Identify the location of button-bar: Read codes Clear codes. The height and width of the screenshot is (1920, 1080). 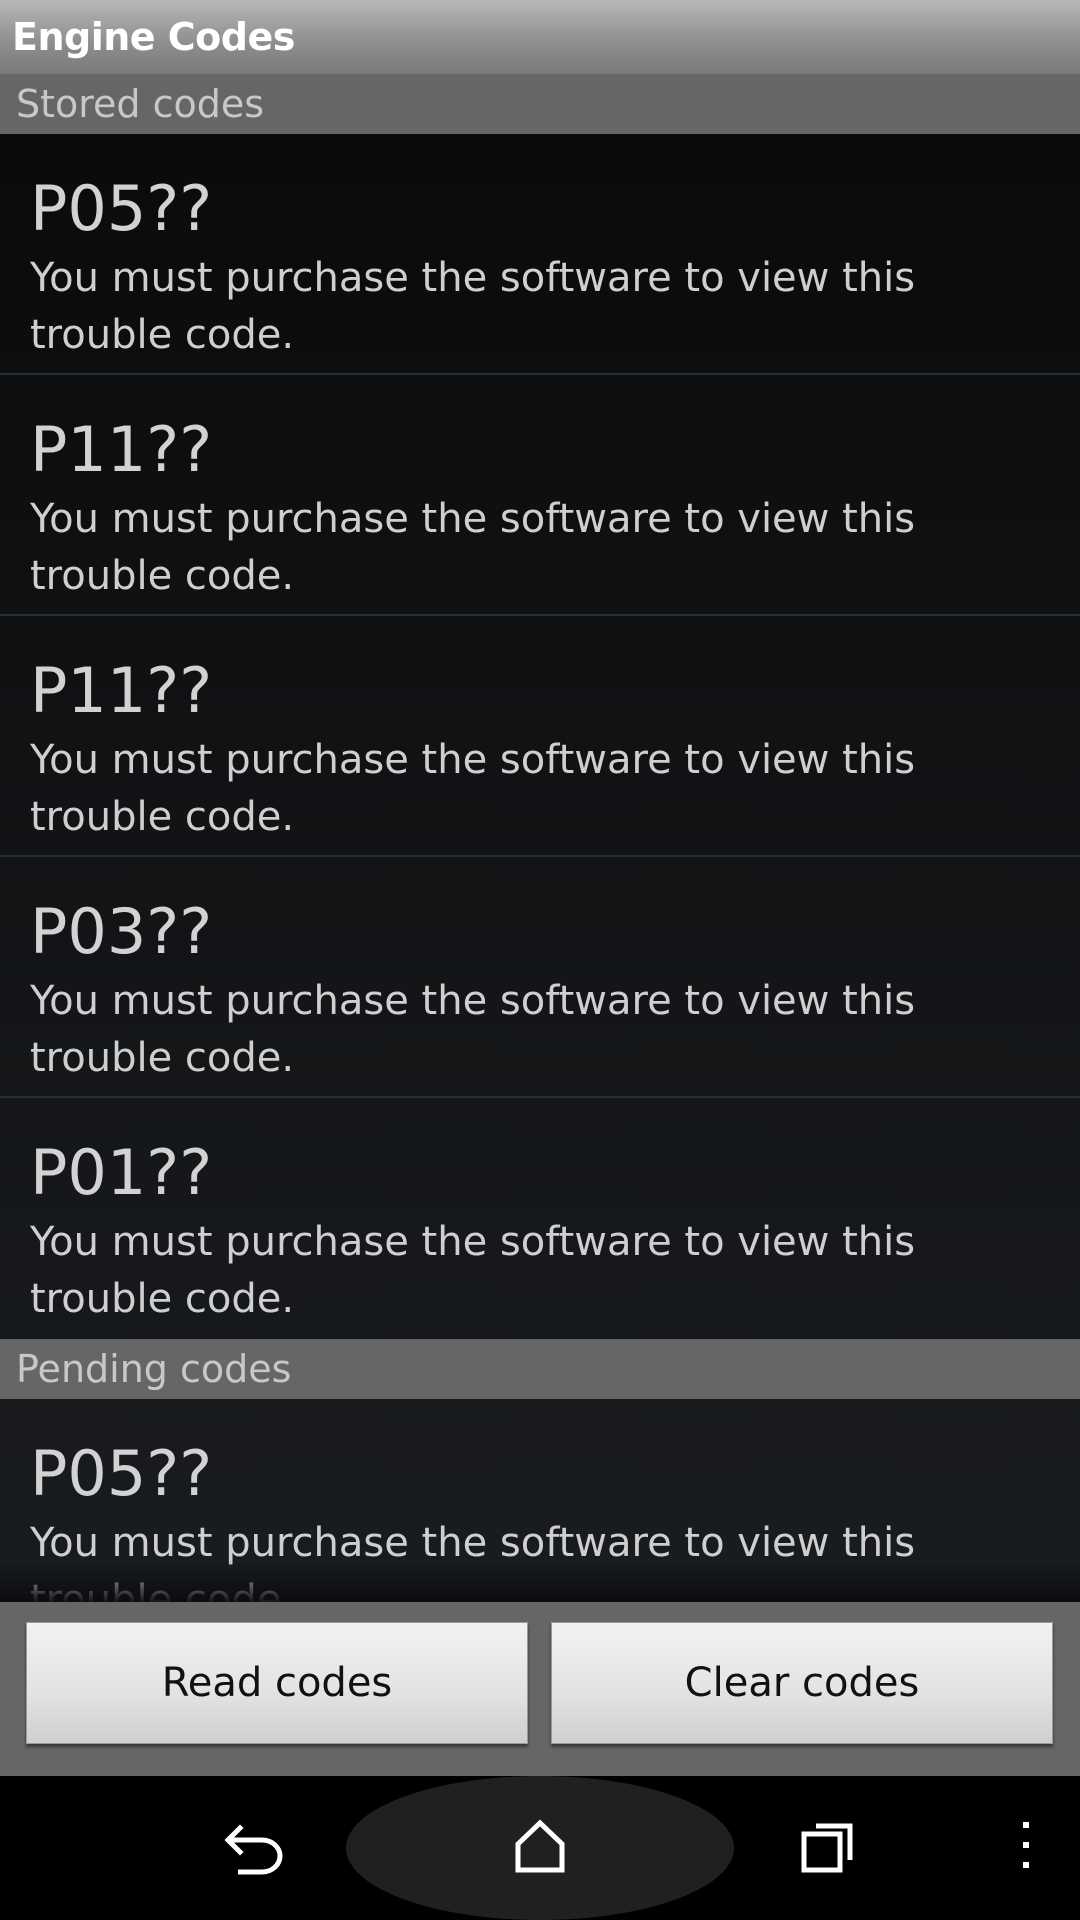
(540, 1689).